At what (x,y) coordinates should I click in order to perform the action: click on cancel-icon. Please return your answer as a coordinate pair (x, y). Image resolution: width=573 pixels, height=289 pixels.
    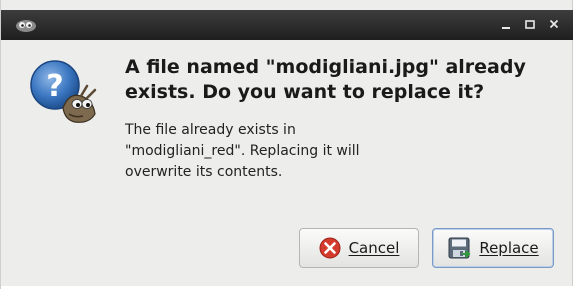
    Looking at the image, I should click on (330, 248).